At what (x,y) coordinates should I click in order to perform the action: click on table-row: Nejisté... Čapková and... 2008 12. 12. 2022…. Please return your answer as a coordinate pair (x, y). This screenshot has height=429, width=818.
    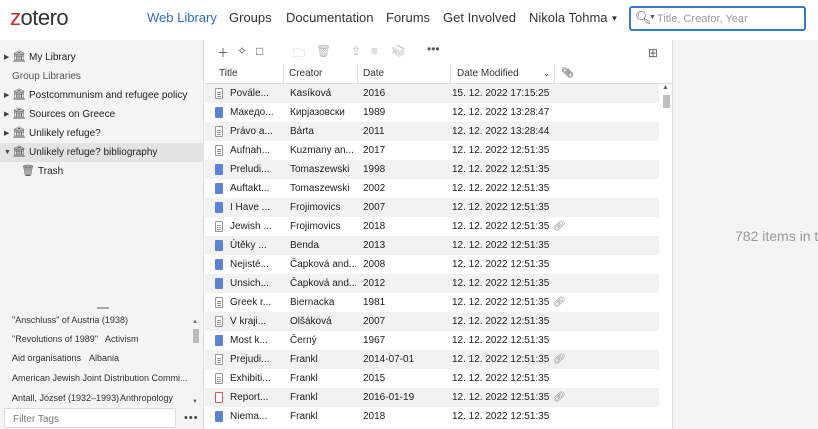
    Looking at the image, I should click on (432, 264).